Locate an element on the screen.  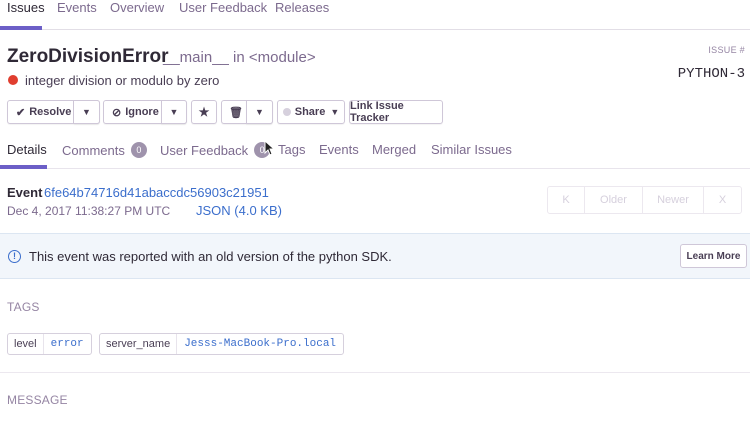
tab-similar-issues: Similar Issues is located at coordinates (471, 149).